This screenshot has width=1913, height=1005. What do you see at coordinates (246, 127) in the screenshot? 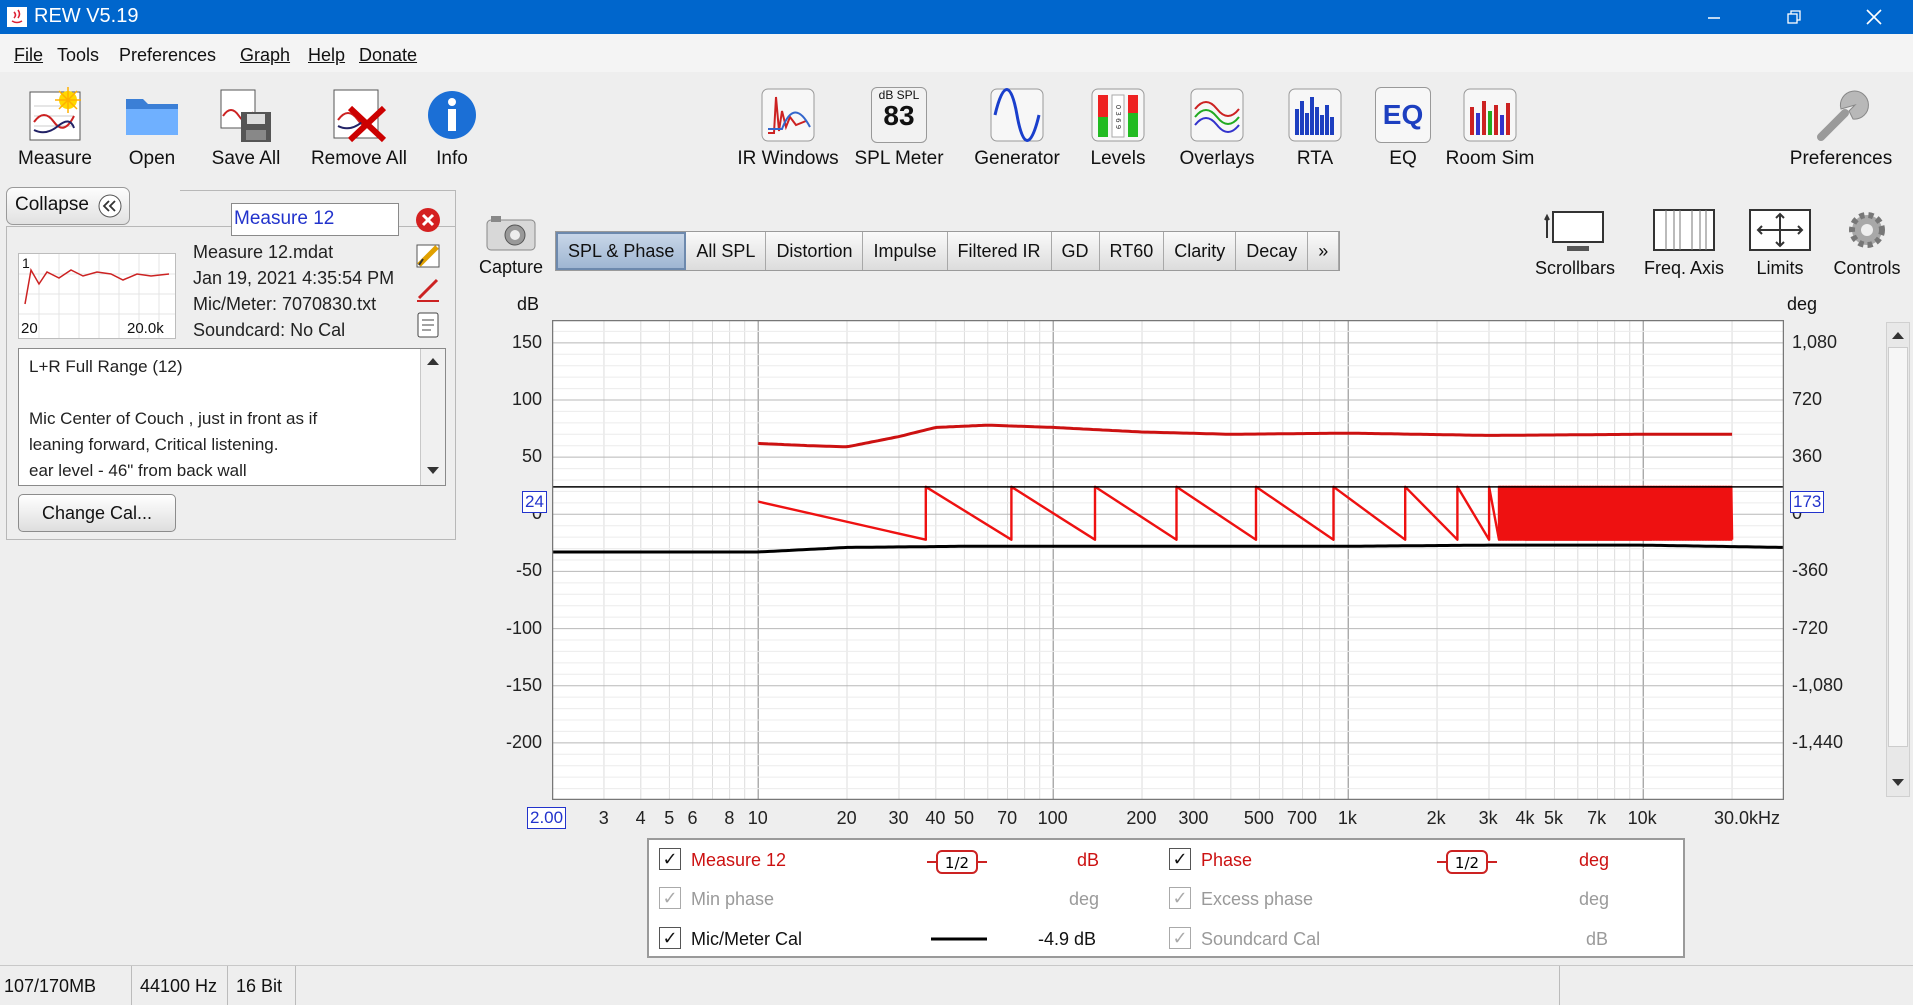
I see `save-all-button: Save All` at bounding box center [246, 127].